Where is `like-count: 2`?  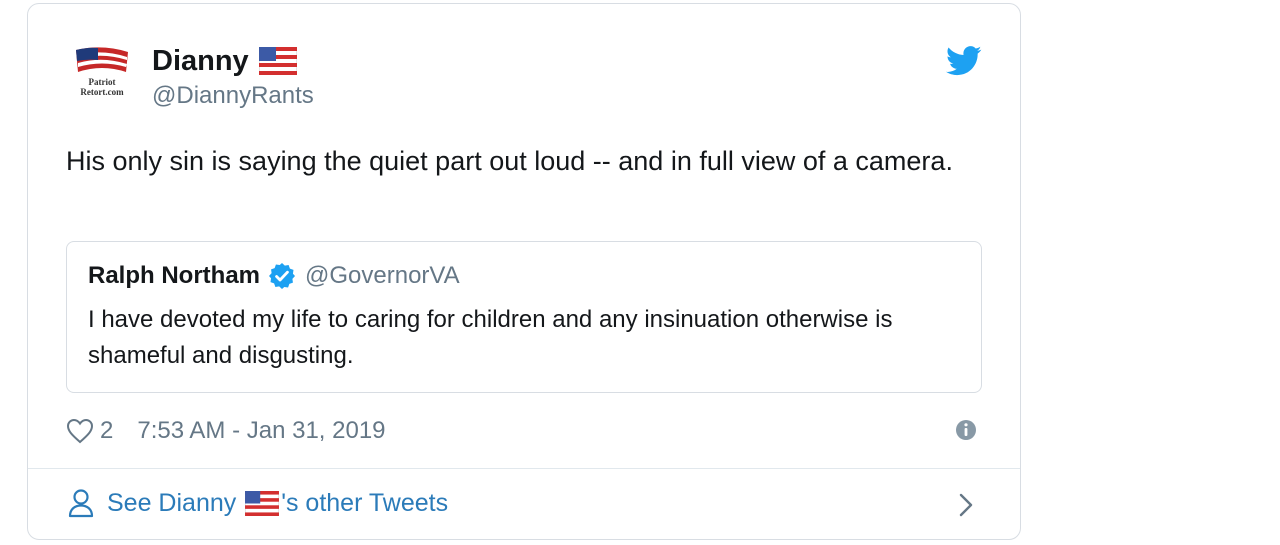
like-count: 2 is located at coordinates (106, 431).